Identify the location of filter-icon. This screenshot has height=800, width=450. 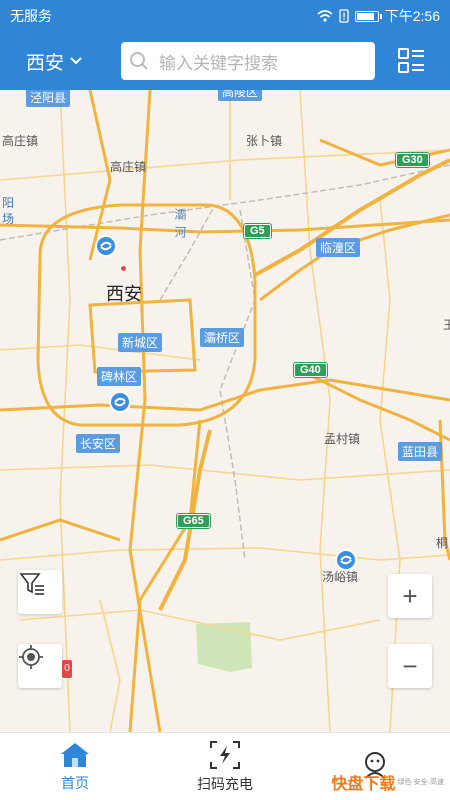
(31, 584).